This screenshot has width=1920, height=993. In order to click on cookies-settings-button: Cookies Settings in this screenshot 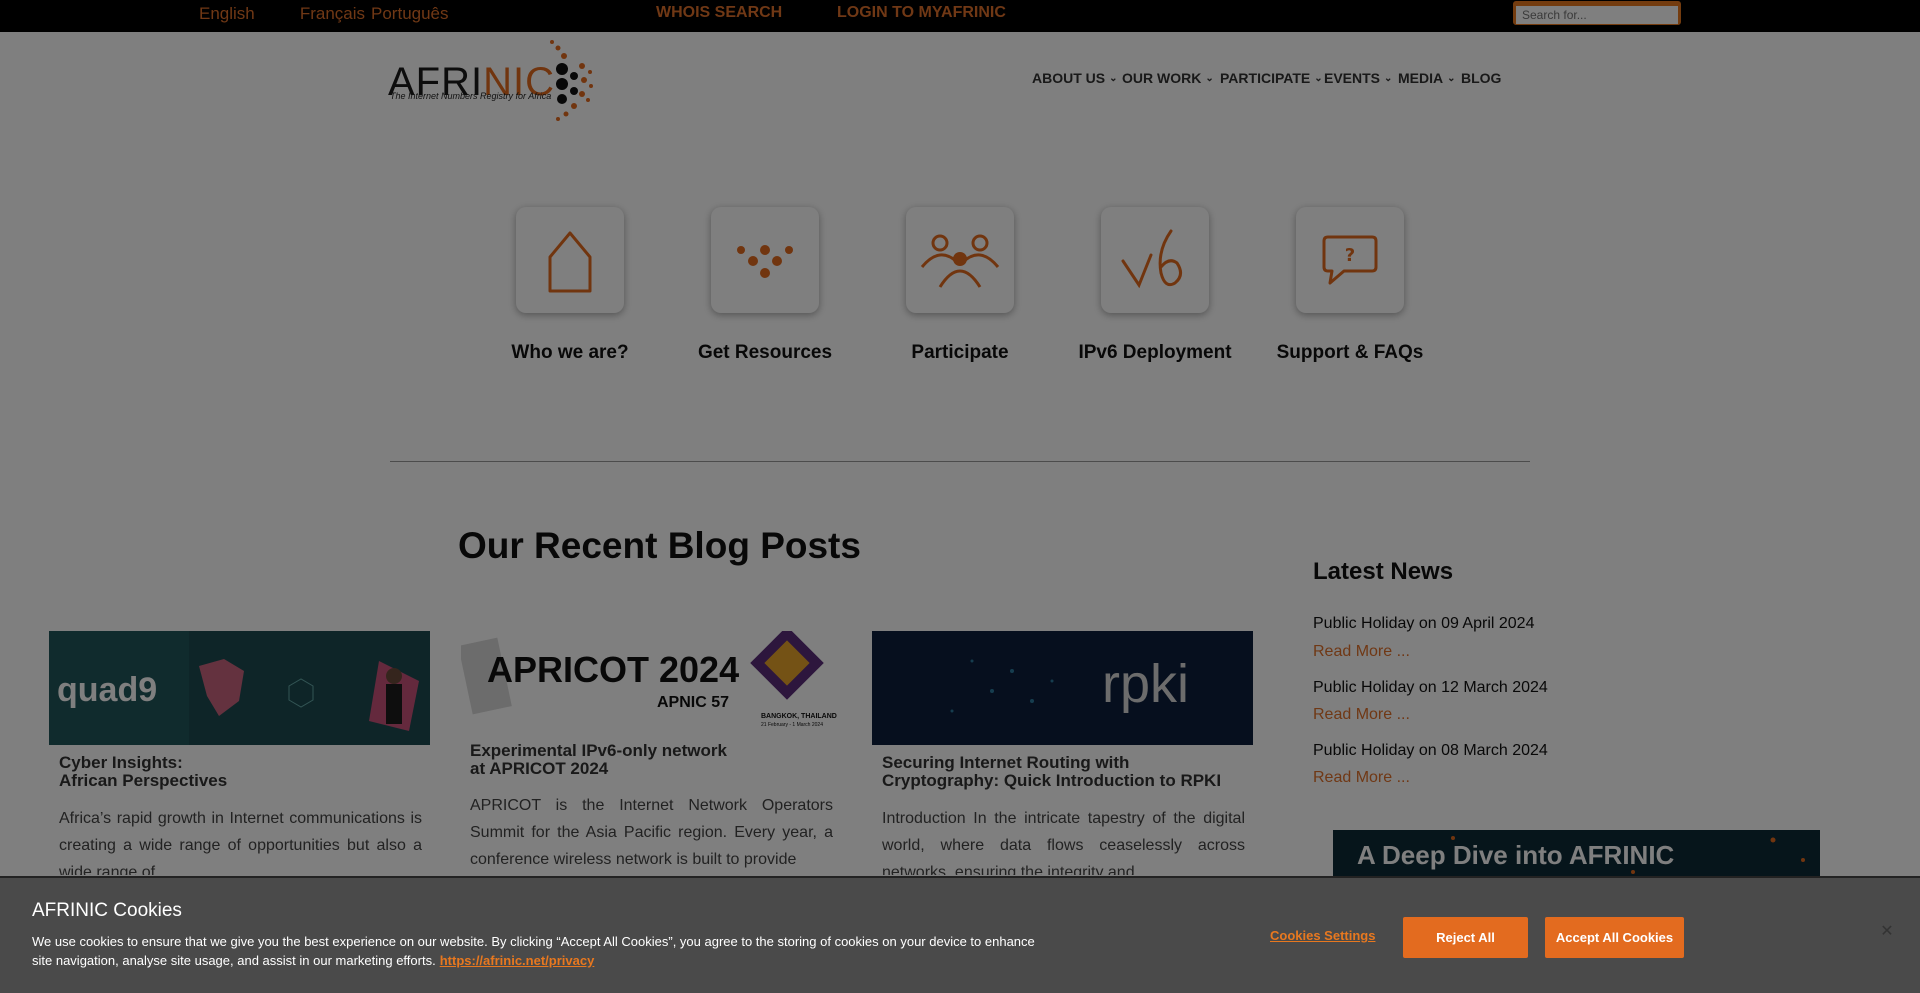, I will do `click(1322, 935)`.